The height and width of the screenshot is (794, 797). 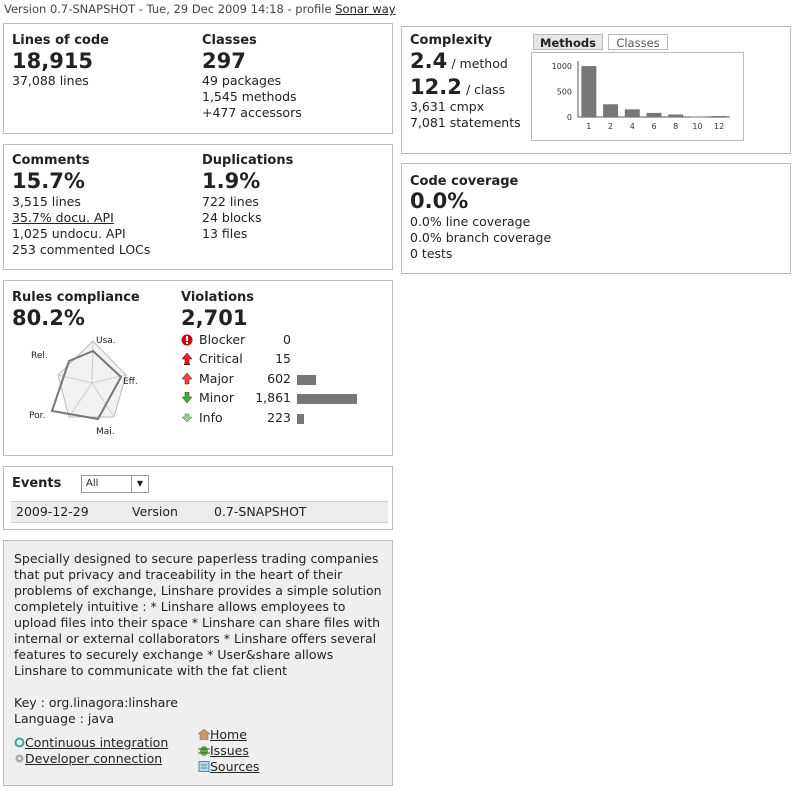 I want to click on complexity-total: 3,631 cmpx, so click(x=447, y=107).